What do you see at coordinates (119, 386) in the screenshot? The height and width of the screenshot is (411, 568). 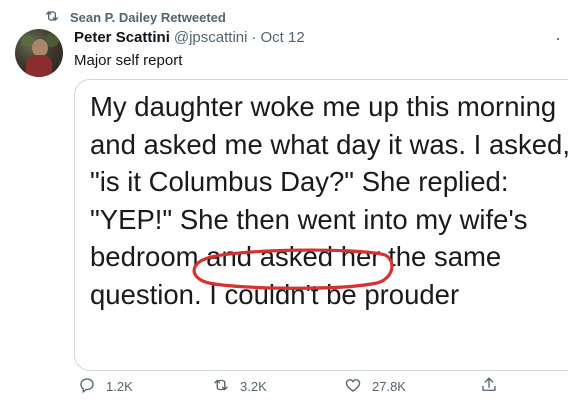 I see `reply-count: 1.2K` at bounding box center [119, 386].